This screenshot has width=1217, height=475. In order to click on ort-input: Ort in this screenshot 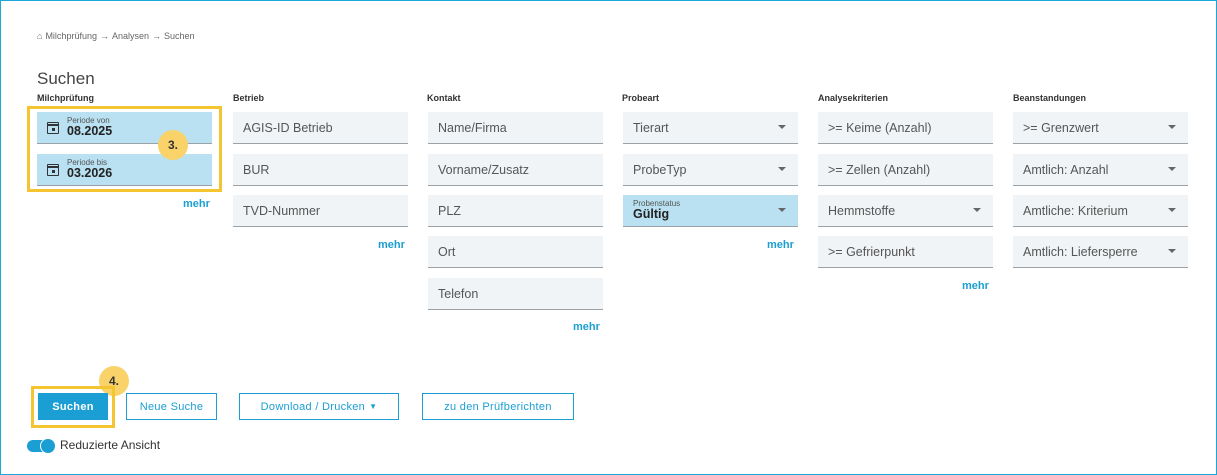, I will do `click(515, 252)`.